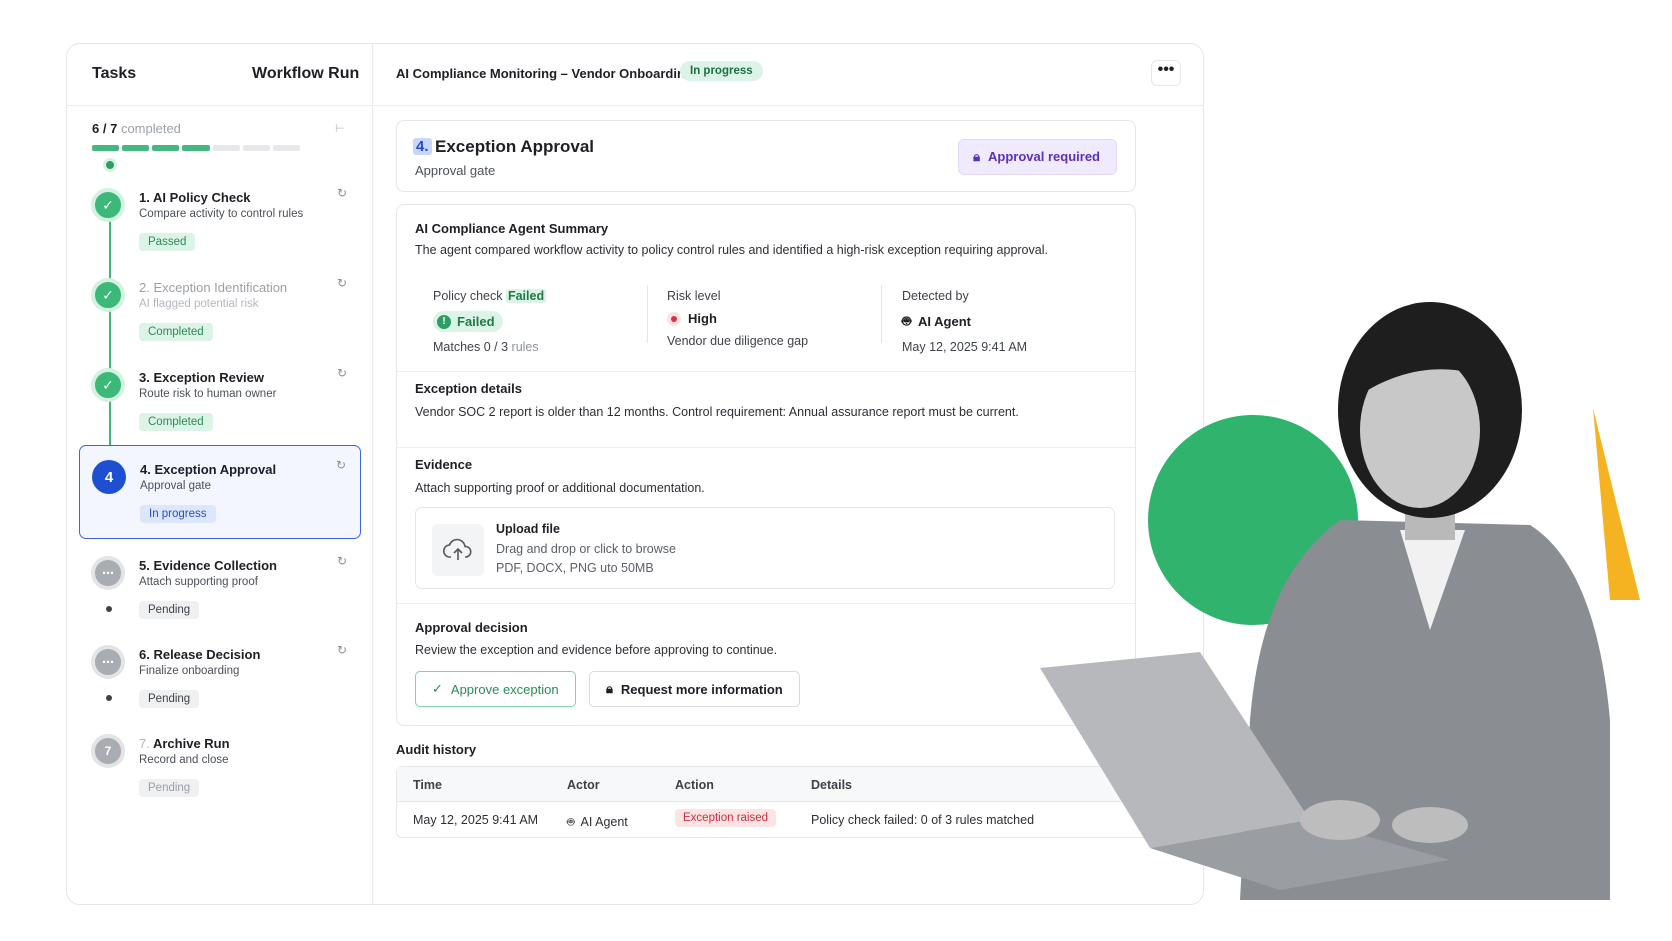 This screenshot has height=941, width=1672. What do you see at coordinates (189, 671) in the screenshot?
I see `step-subtitle: Finalize onboarding` at bounding box center [189, 671].